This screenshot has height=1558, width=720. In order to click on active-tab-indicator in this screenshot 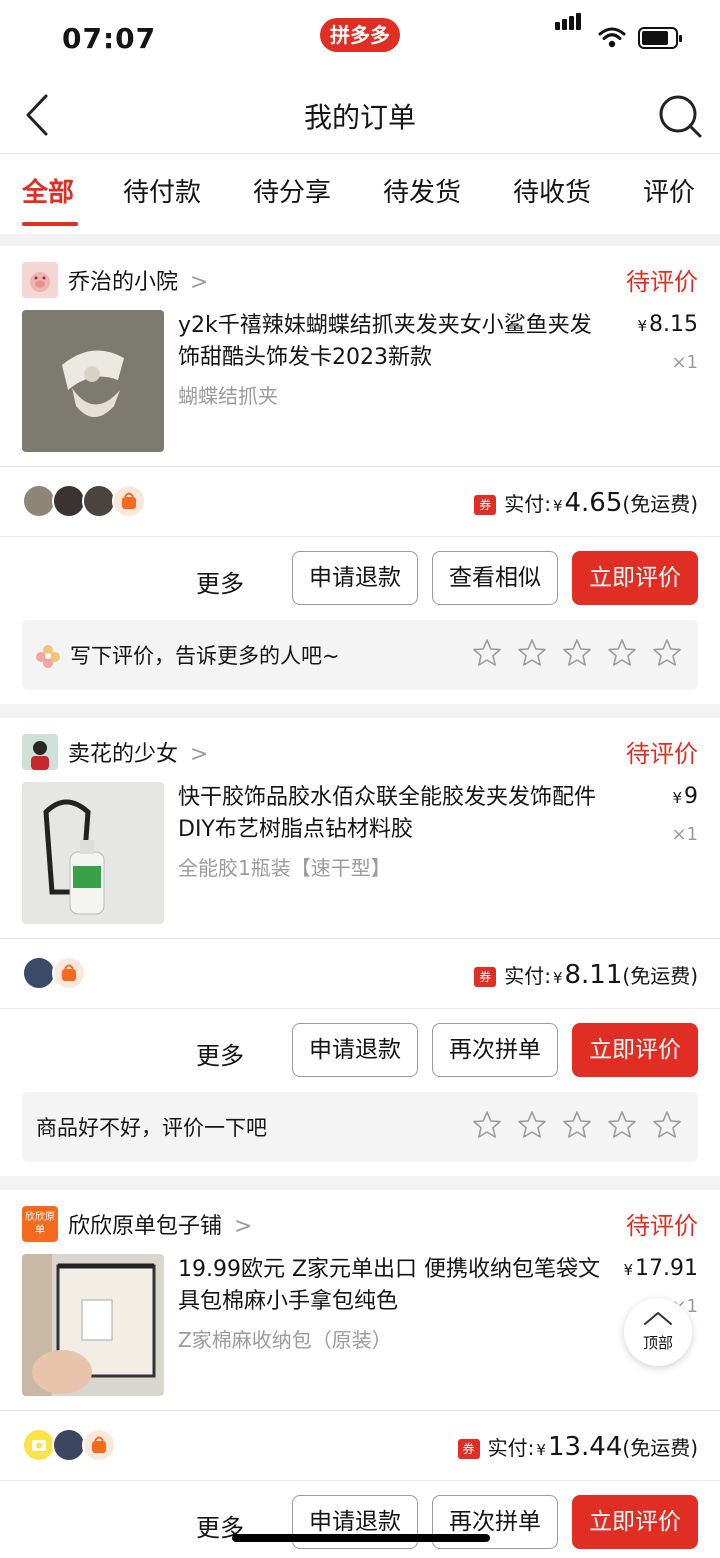, I will do `click(50, 224)`.